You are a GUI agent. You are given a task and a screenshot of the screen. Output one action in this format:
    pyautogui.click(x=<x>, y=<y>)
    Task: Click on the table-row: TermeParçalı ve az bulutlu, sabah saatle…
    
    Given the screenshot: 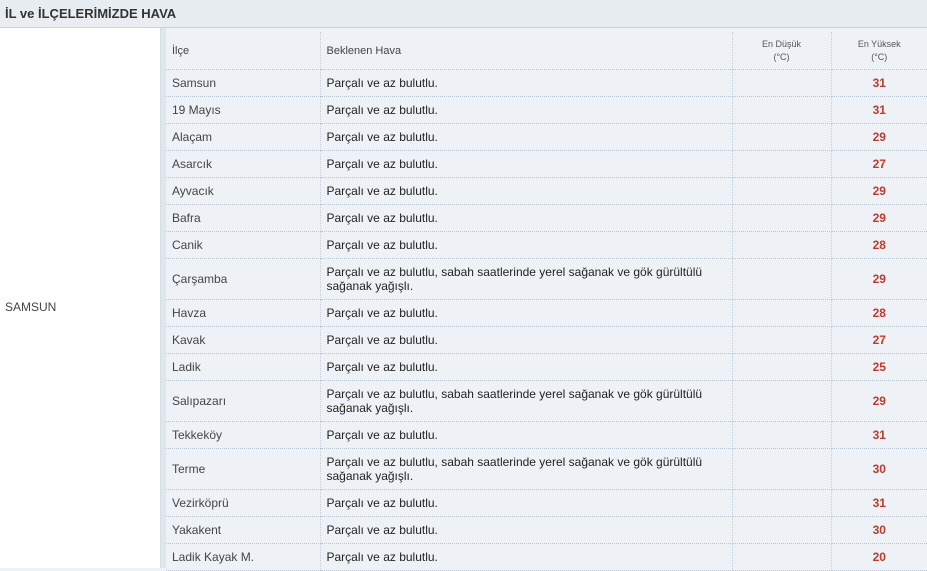 What is the action you would take?
    pyautogui.click(x=546, y=469)
    